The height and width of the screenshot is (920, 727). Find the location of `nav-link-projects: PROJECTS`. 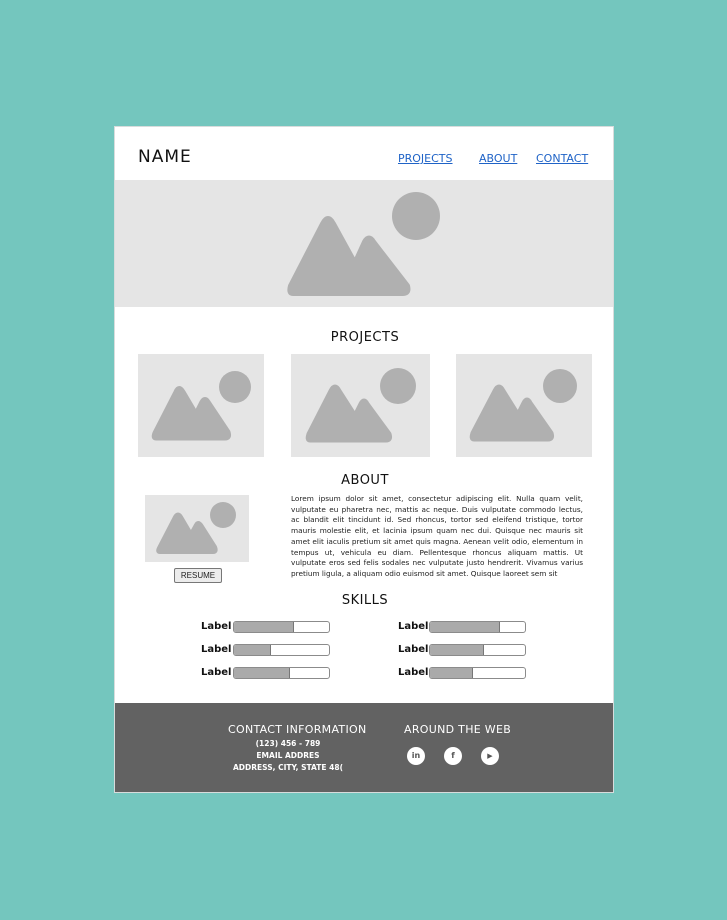

nav-link-projects: PROJECTS is located at coordinates (425, 158).